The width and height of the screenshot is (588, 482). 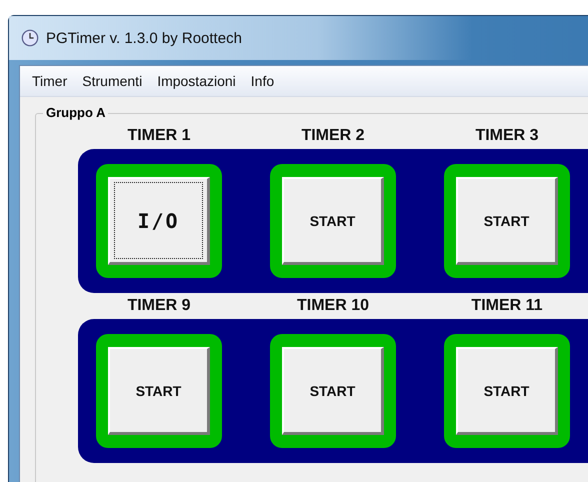 I want to click on timer-label: TIMER 2, so click(x=333, y=136).